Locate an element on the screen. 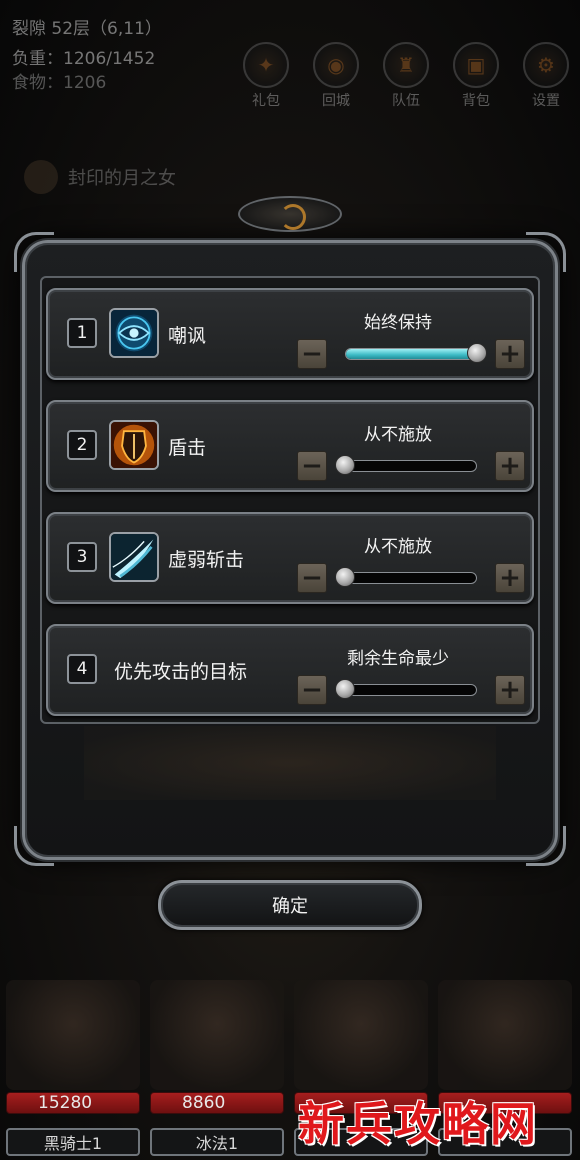 Image resolution: width=580 pixels, height=1160 pixels. target-priority-label: 优先攻击的目标 is located at coordinates (181, 672).